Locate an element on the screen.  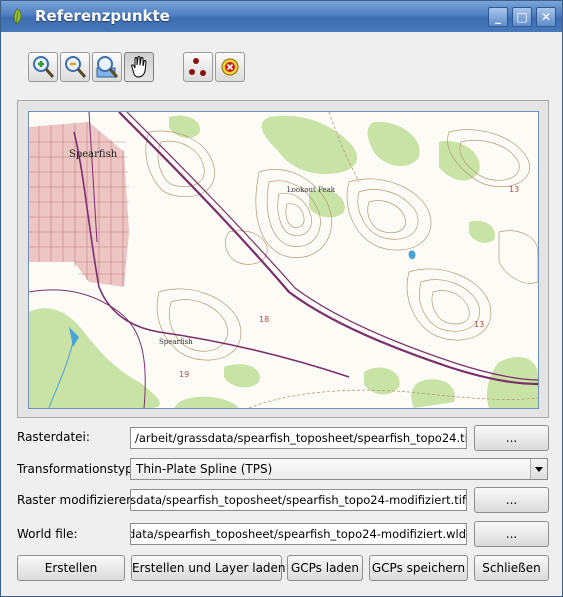
add-point-button is located at coordinates (198, 67).